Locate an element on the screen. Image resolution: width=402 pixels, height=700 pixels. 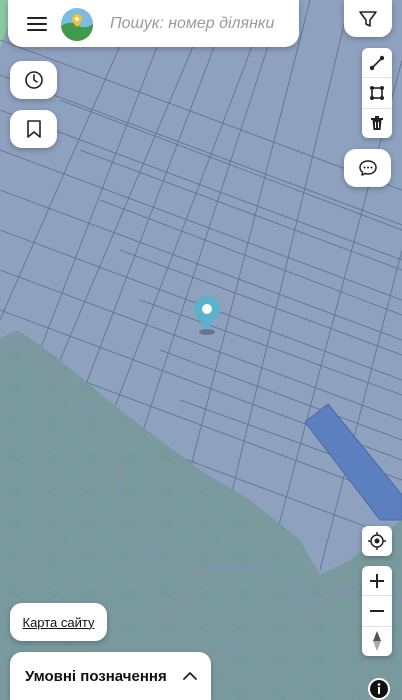
search-bar is located at coordinates (153, 23).